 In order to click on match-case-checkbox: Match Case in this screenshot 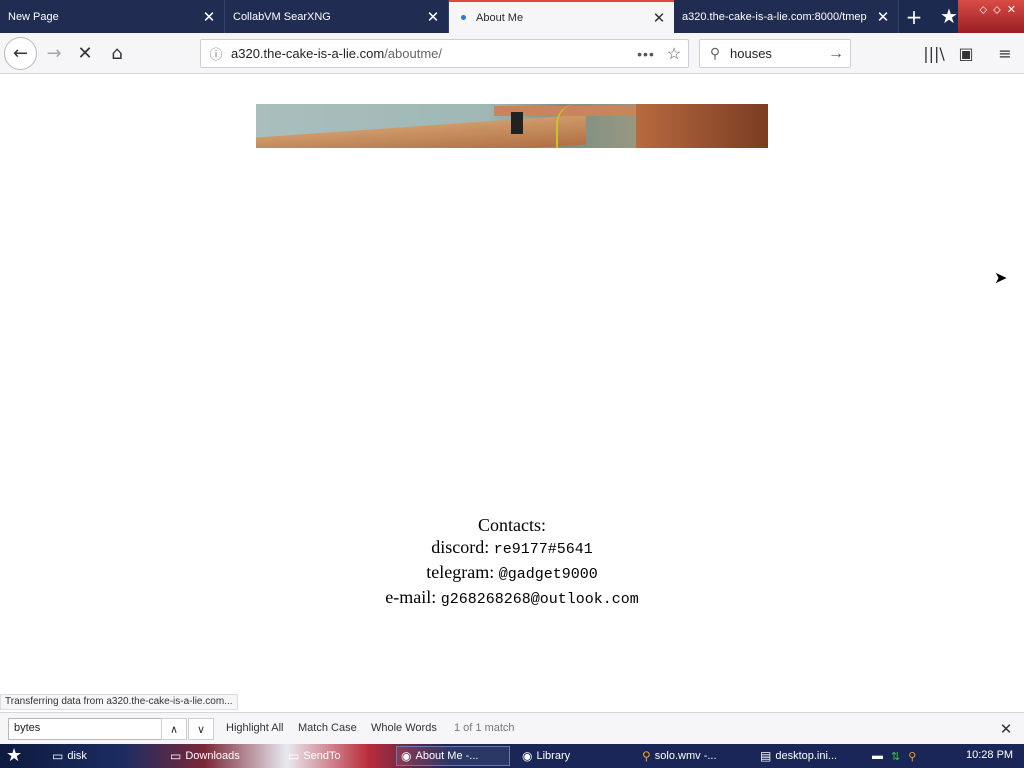, I will do `click(327, 728)`.